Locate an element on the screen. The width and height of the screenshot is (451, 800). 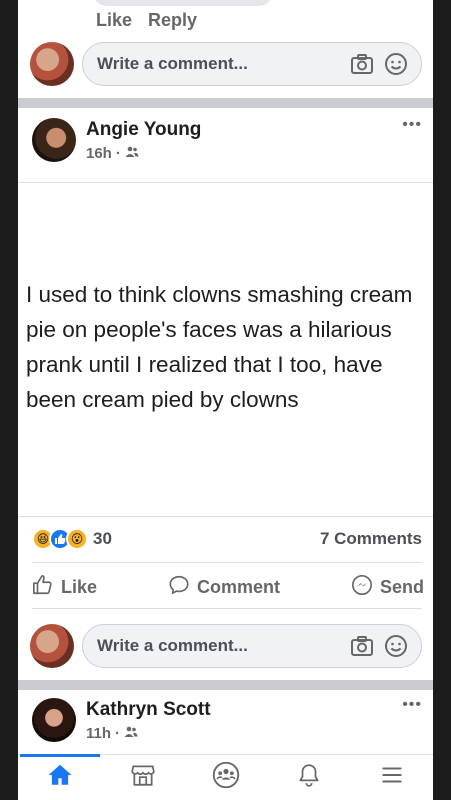
marketplace-icon is located at coordinates (143, 777).